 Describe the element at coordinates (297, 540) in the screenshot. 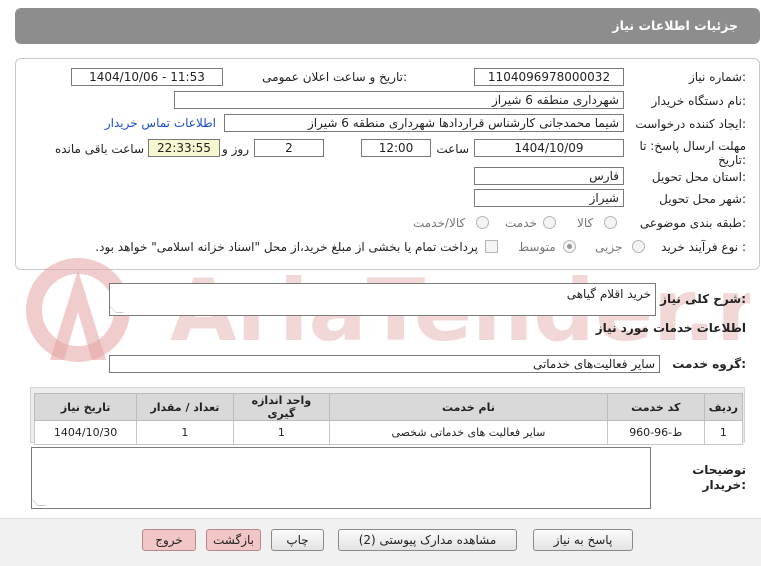

I see `print-button: چاپ` at that location.